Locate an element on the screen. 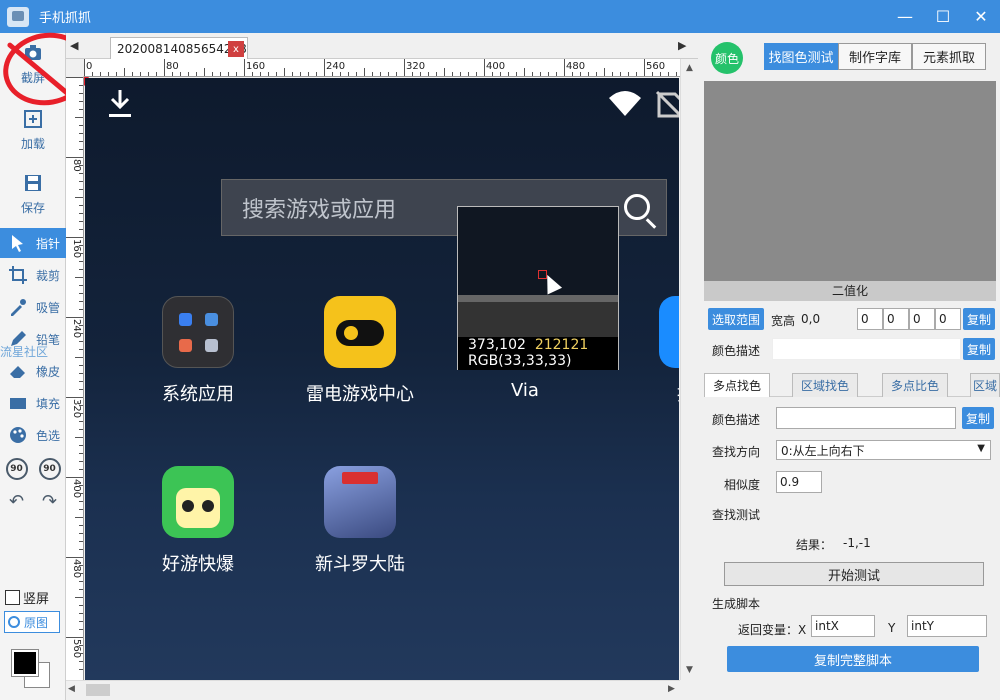 This screenshot has width=1000, height=700. ruler-top-label: 480 is located at coordinates (576, 66).